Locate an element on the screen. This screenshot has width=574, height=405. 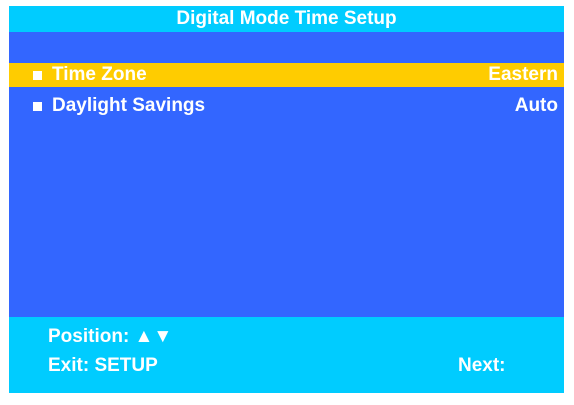
footer-position-hint: Position: ▲▼ is located at coordinates (110, 336).